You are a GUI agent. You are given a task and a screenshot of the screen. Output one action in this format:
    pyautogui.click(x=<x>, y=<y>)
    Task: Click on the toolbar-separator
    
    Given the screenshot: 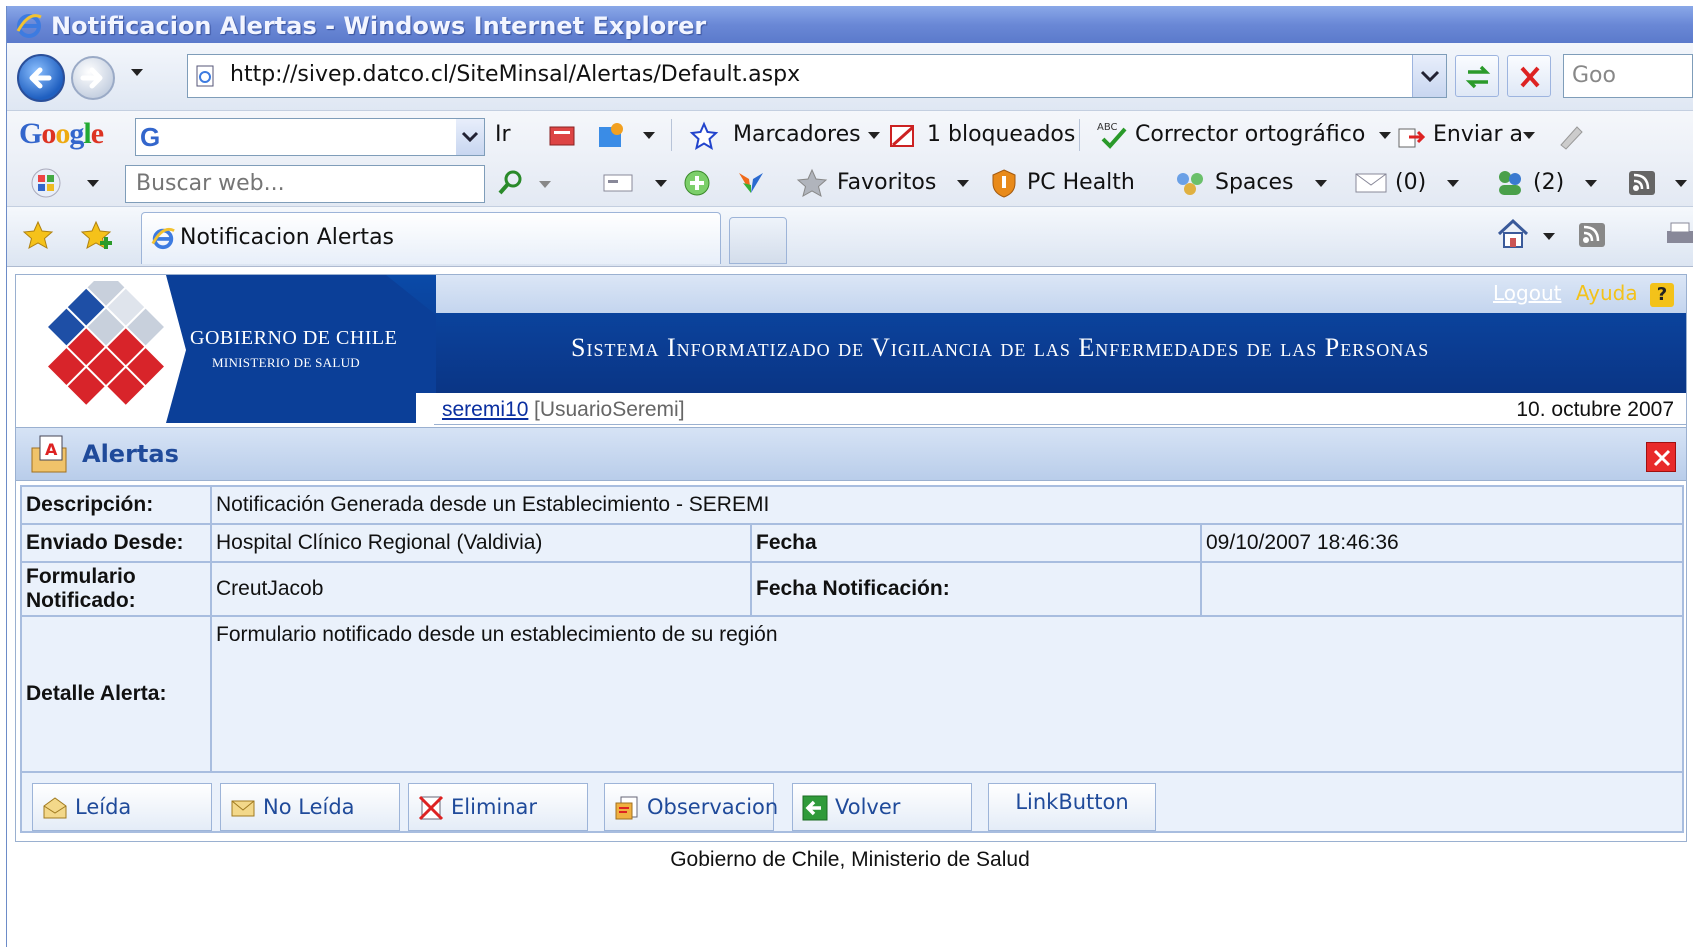 What is the action you would take?
    pyautogui.click(x=671, y=135)
    